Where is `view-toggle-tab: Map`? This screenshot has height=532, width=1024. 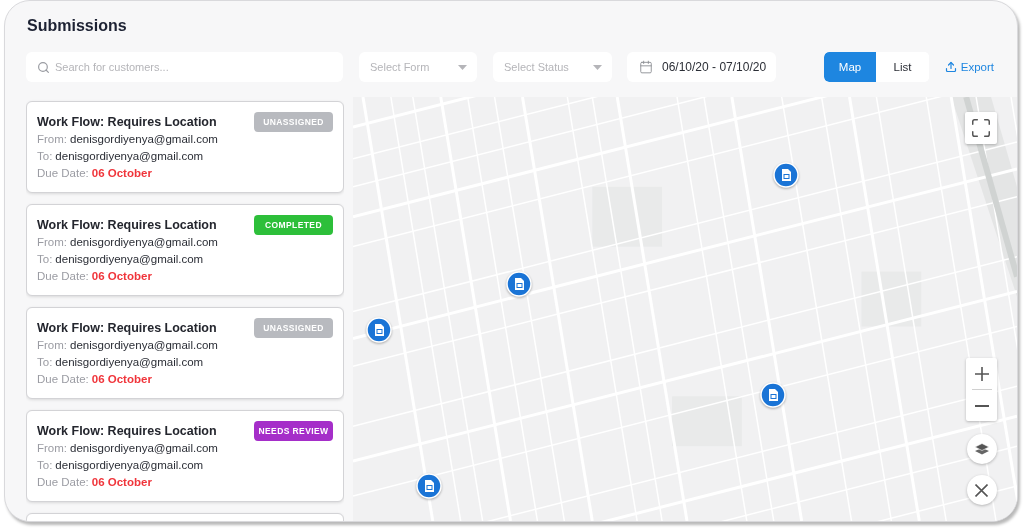 view-toggle-tab: Map is located at coordinates (850, 67).